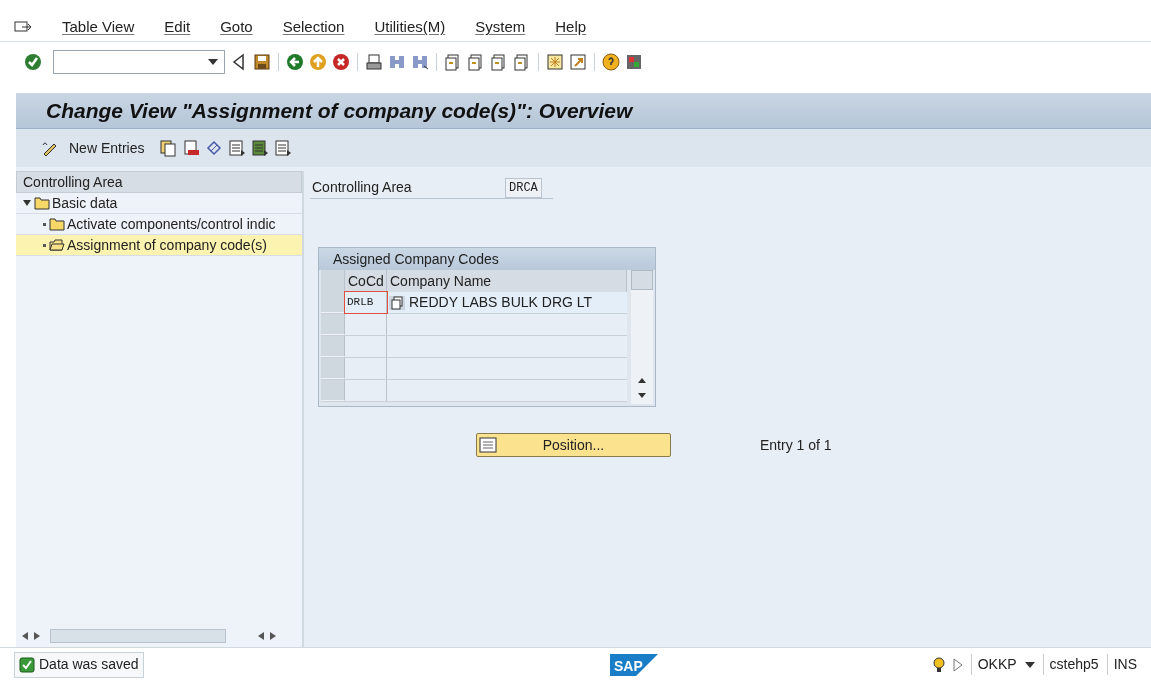 The width and height of the screenshot is (1151, 681). What do you see at coordinates (313, 27) in the screenshot?
I see `menu-item: Selection` at bounding box center [313, 27].